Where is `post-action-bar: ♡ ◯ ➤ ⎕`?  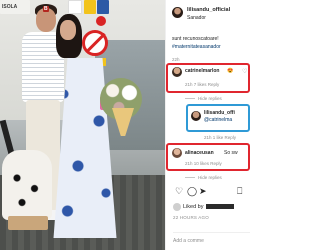
post-action-bar: ♡ ◯ ➤ ⎕ is located at coordinates (210, 192).